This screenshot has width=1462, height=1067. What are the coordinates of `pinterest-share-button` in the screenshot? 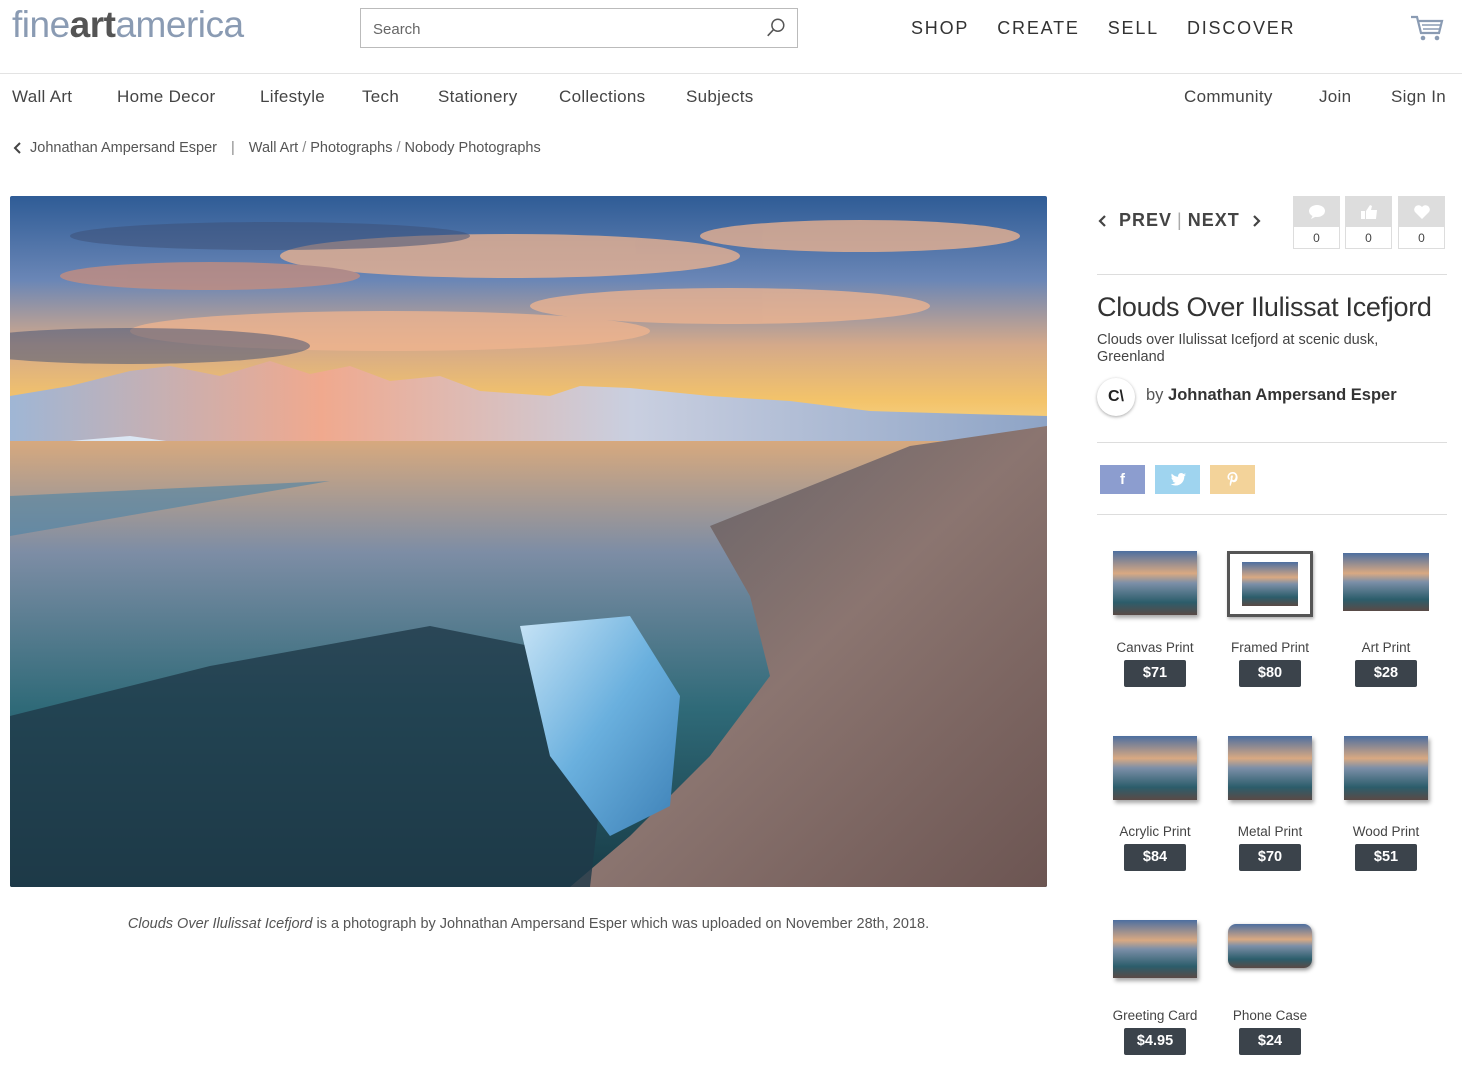 It's located at (1232, 479).